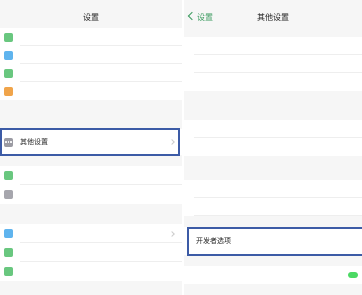 The image size is (362, 295). Describe the element at coordinates (8, 194) in the screenshot. I see `gray-app-icon` at that location.